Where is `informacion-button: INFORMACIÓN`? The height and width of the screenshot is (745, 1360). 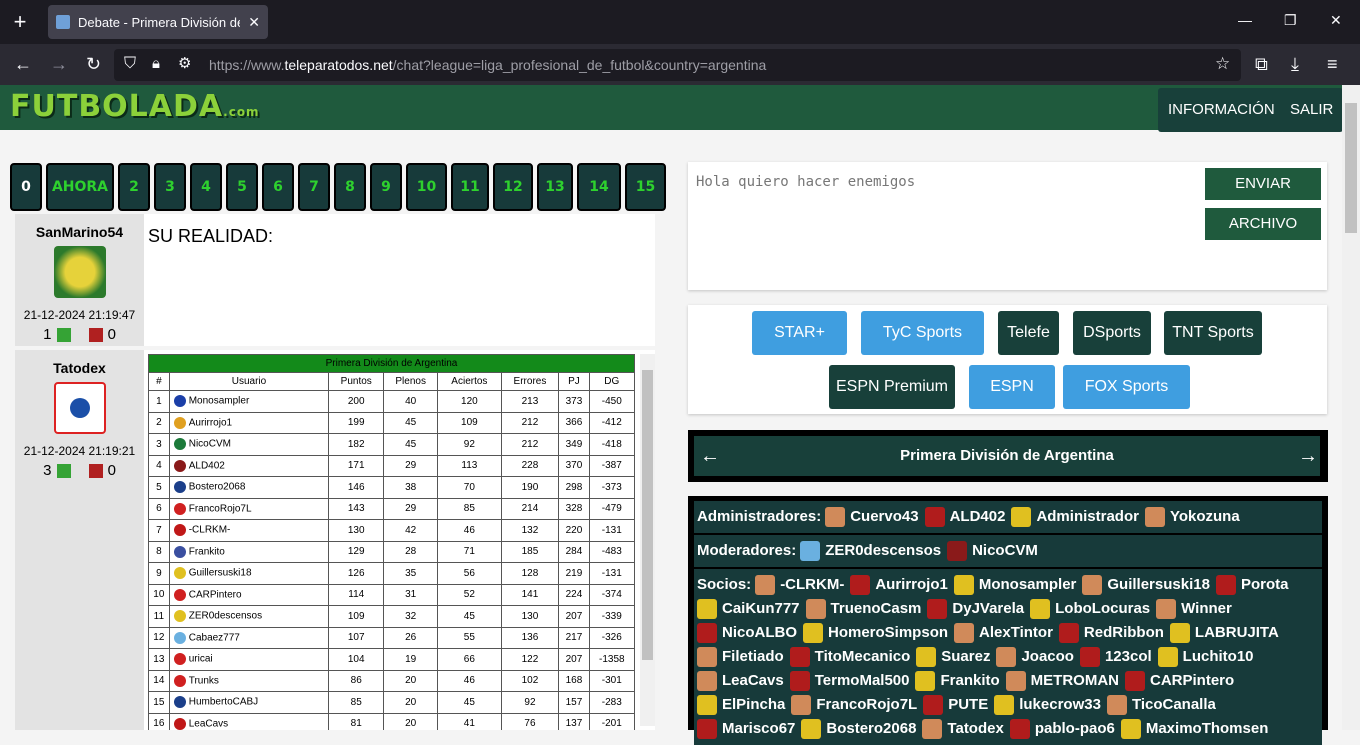 informacion-button: INFORMACIÓN is located at coordinates (1221, 110).